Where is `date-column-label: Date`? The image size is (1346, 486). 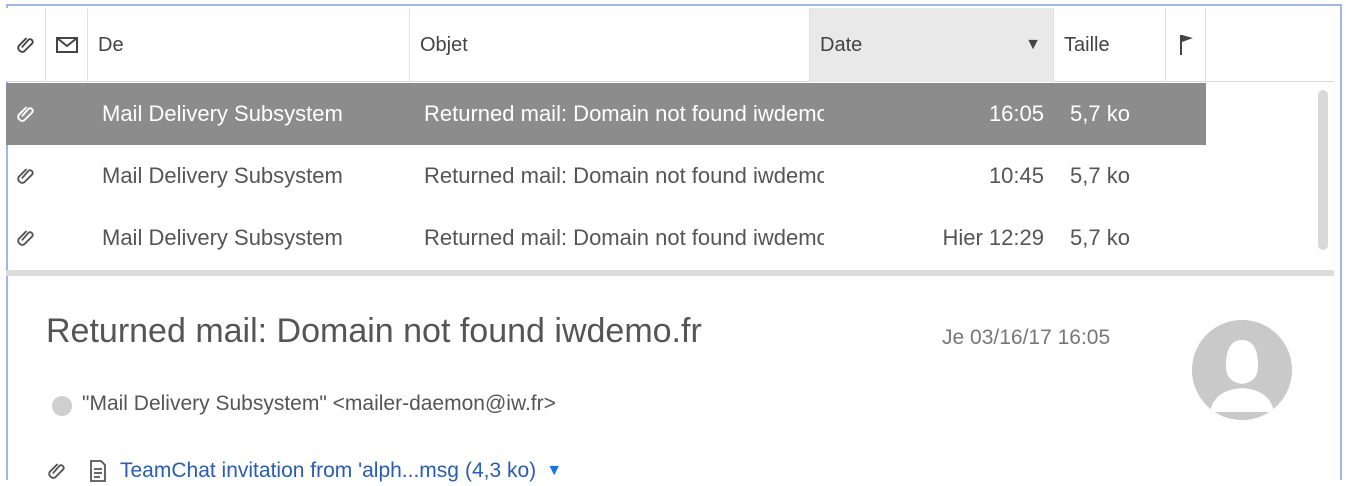 date-column-label: Date is located at coordinates (841, 44).